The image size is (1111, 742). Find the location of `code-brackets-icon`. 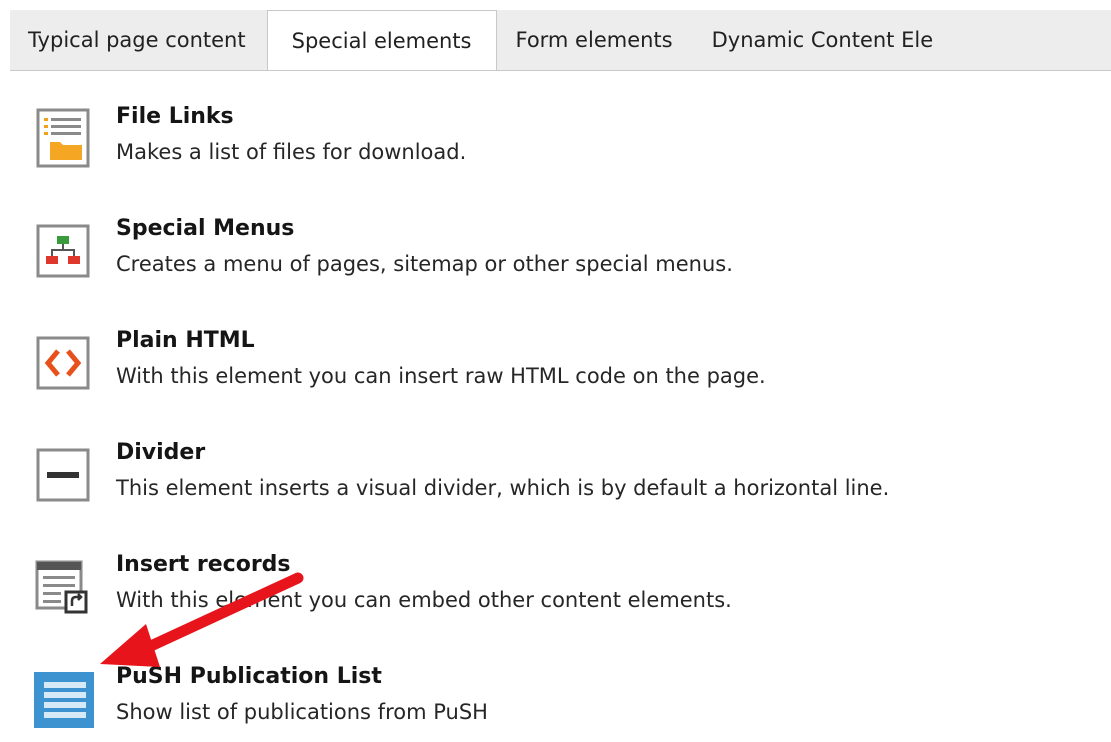

code-brackets-icon is located at coordinates (64, 362).